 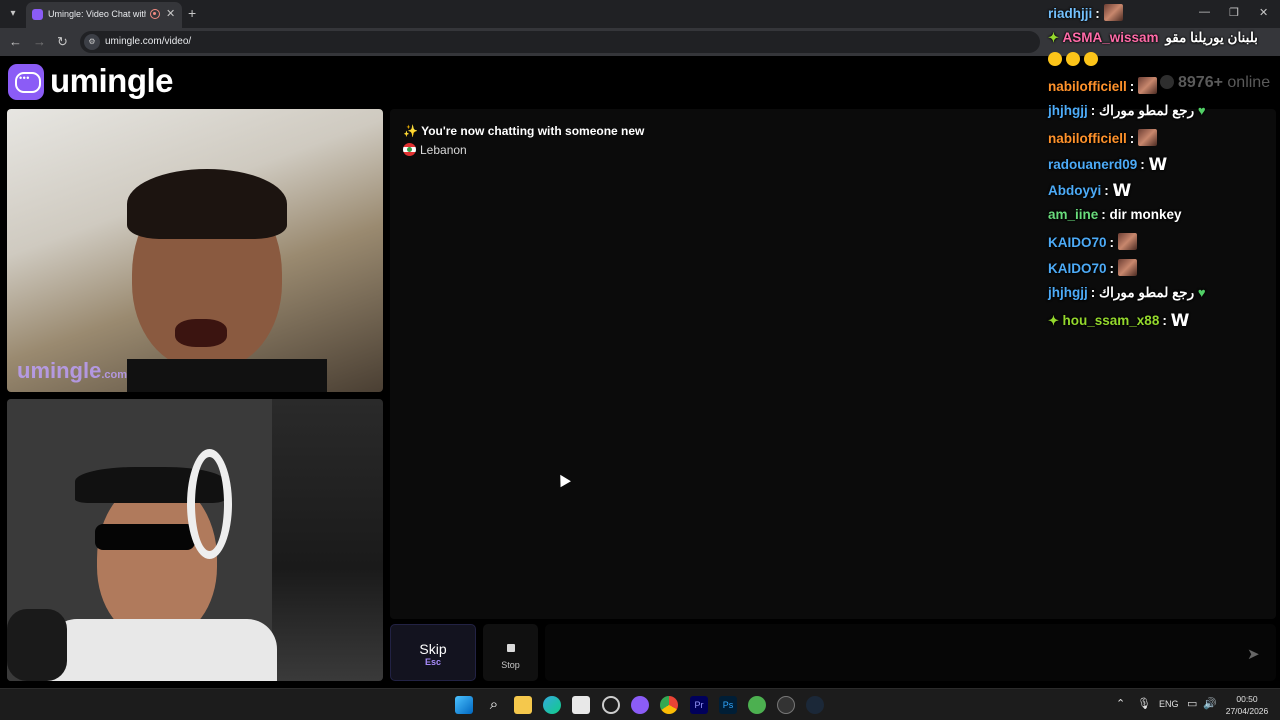 What do you see at coordinates (1210, 703) in the screenshot?
I see `volume-icon: 🔊` at bounding box center [1210, 703].